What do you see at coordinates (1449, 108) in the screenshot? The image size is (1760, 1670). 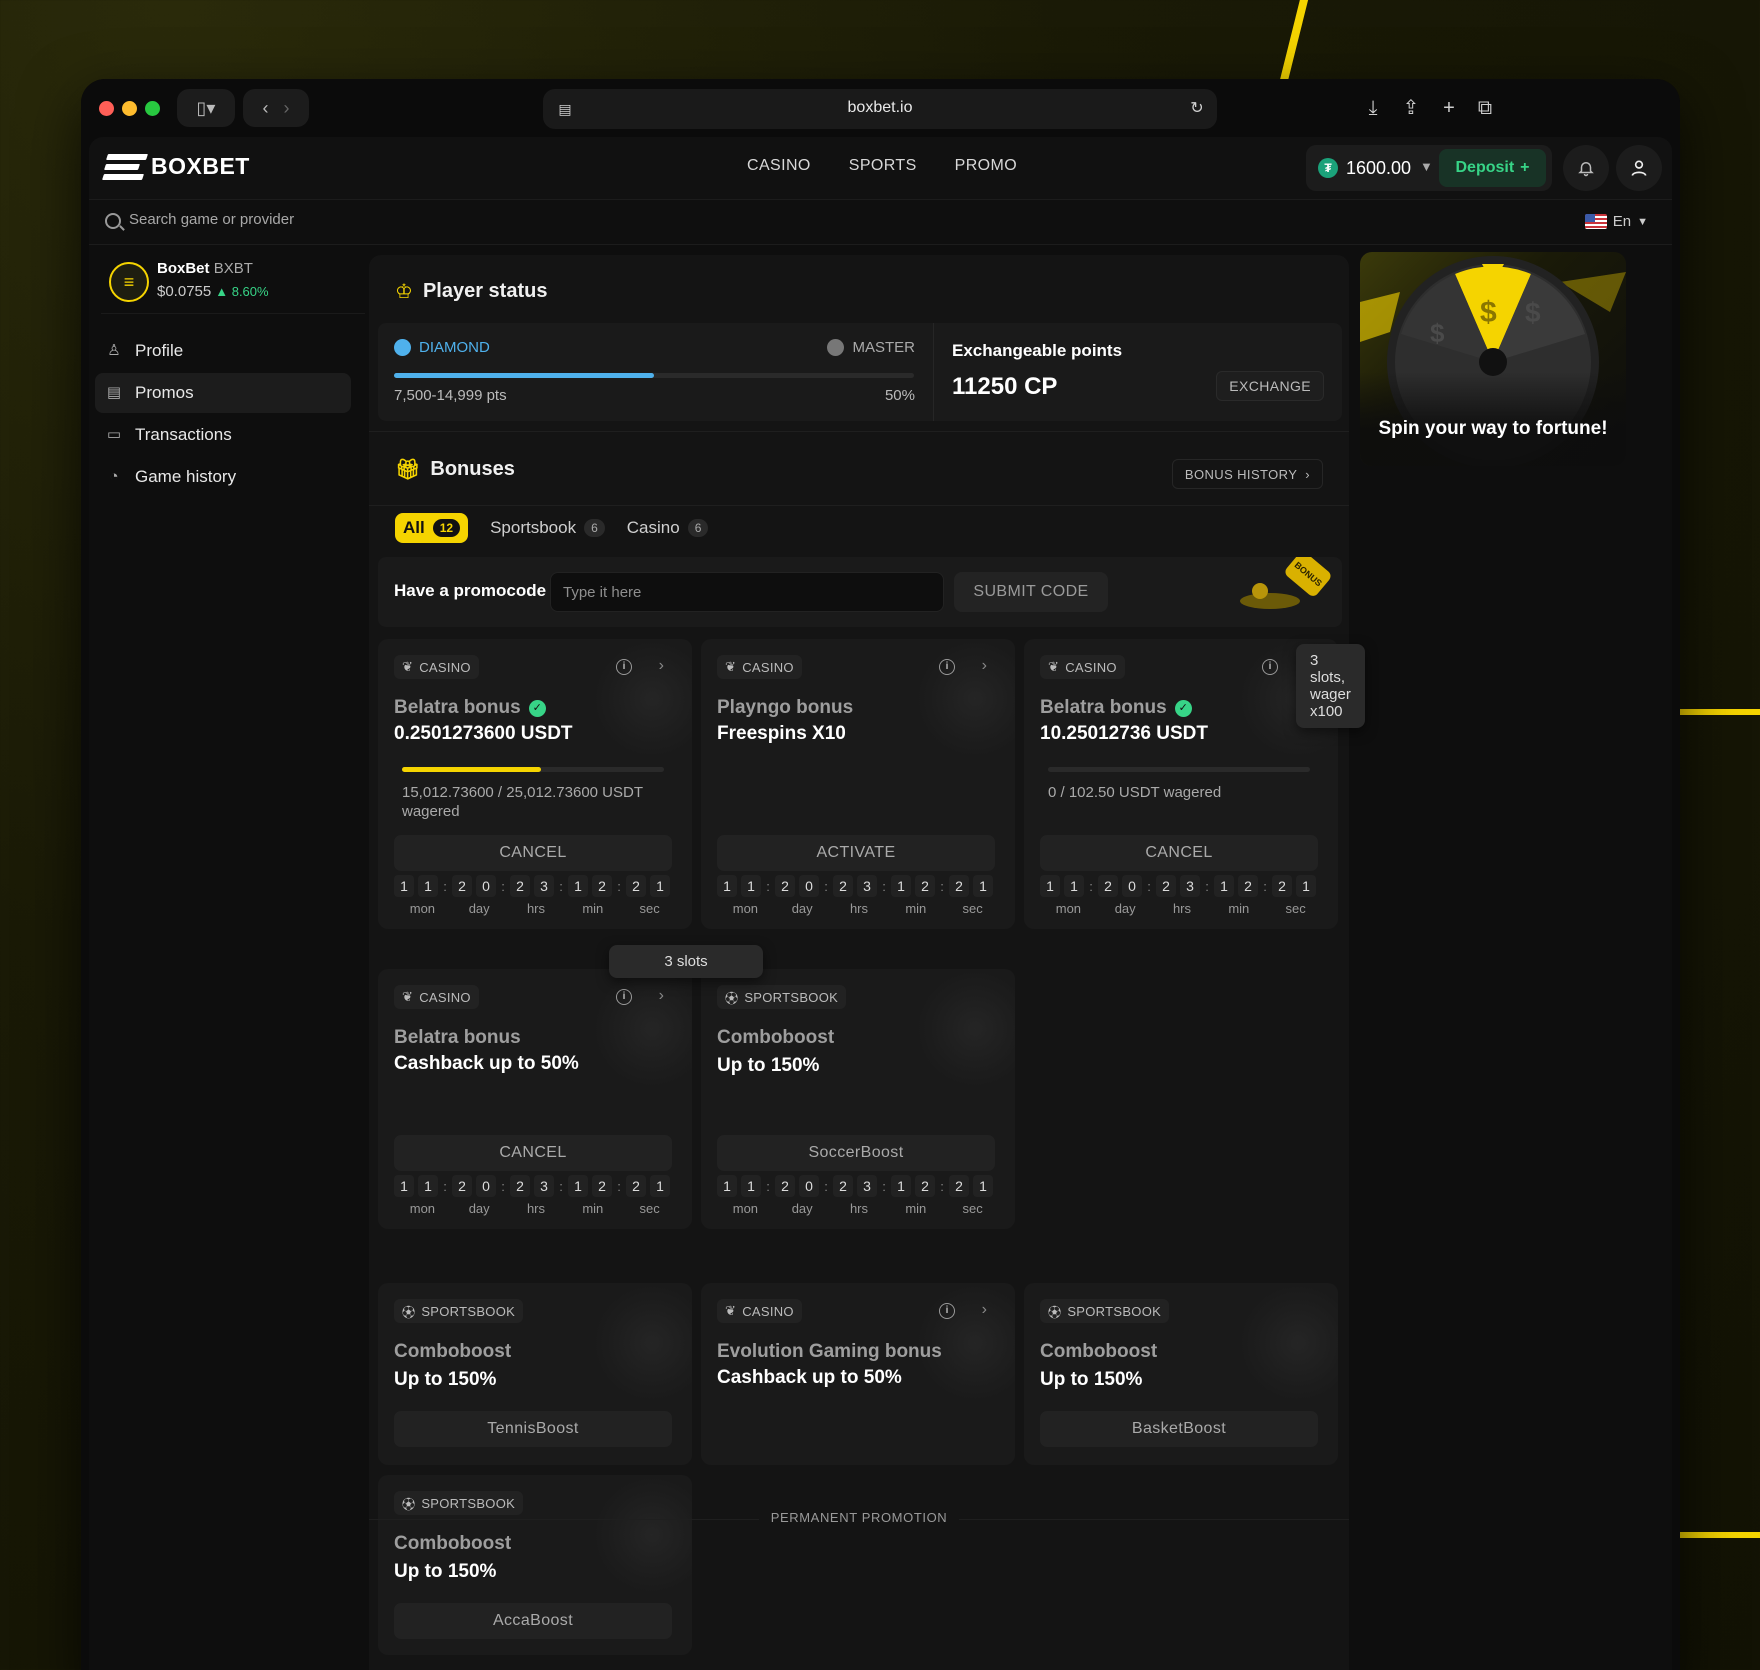 I see `new-tab-icon: +` at bounding box center [1449, 108].